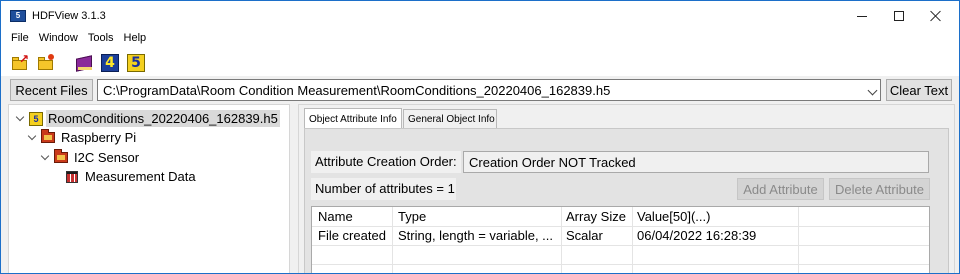  Describe the element at coordinates (101, 39) in the screenshot. I see `menu-tools: Tools` at that location.